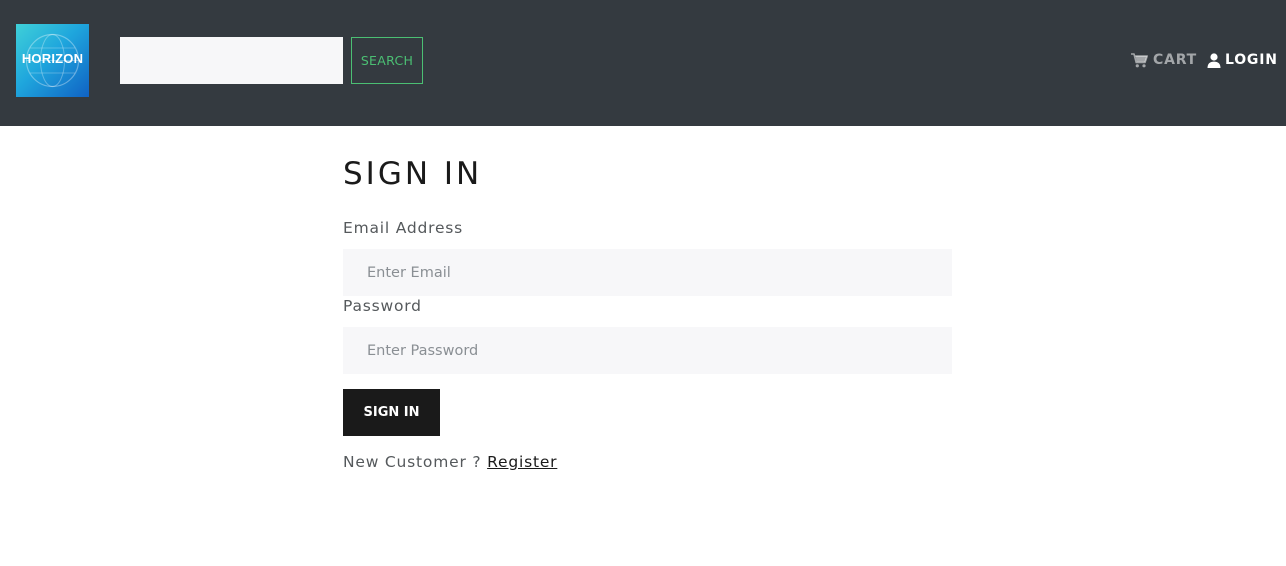 This screenshot has height=566, width=1286. I want to click on page-title: SIGN IN, so click(413, 174).